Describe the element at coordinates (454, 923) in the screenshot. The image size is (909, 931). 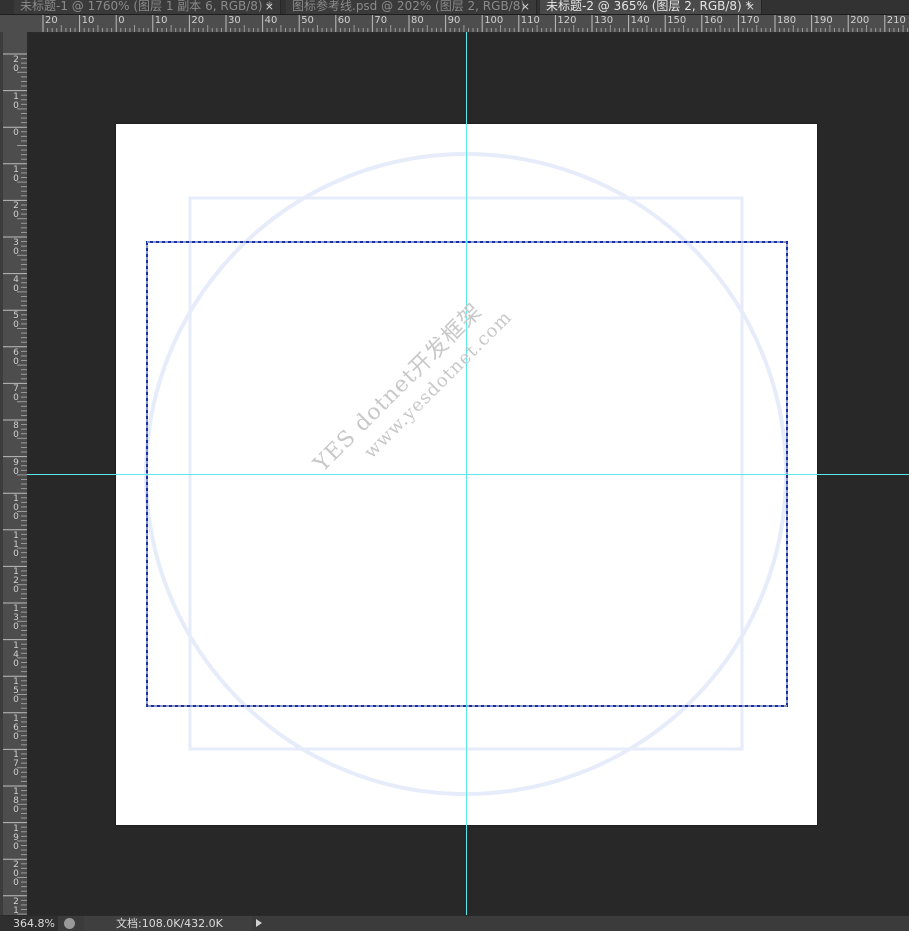
I see `status-bar: 364.8% 文档:108.0K/432.0K` at that location.